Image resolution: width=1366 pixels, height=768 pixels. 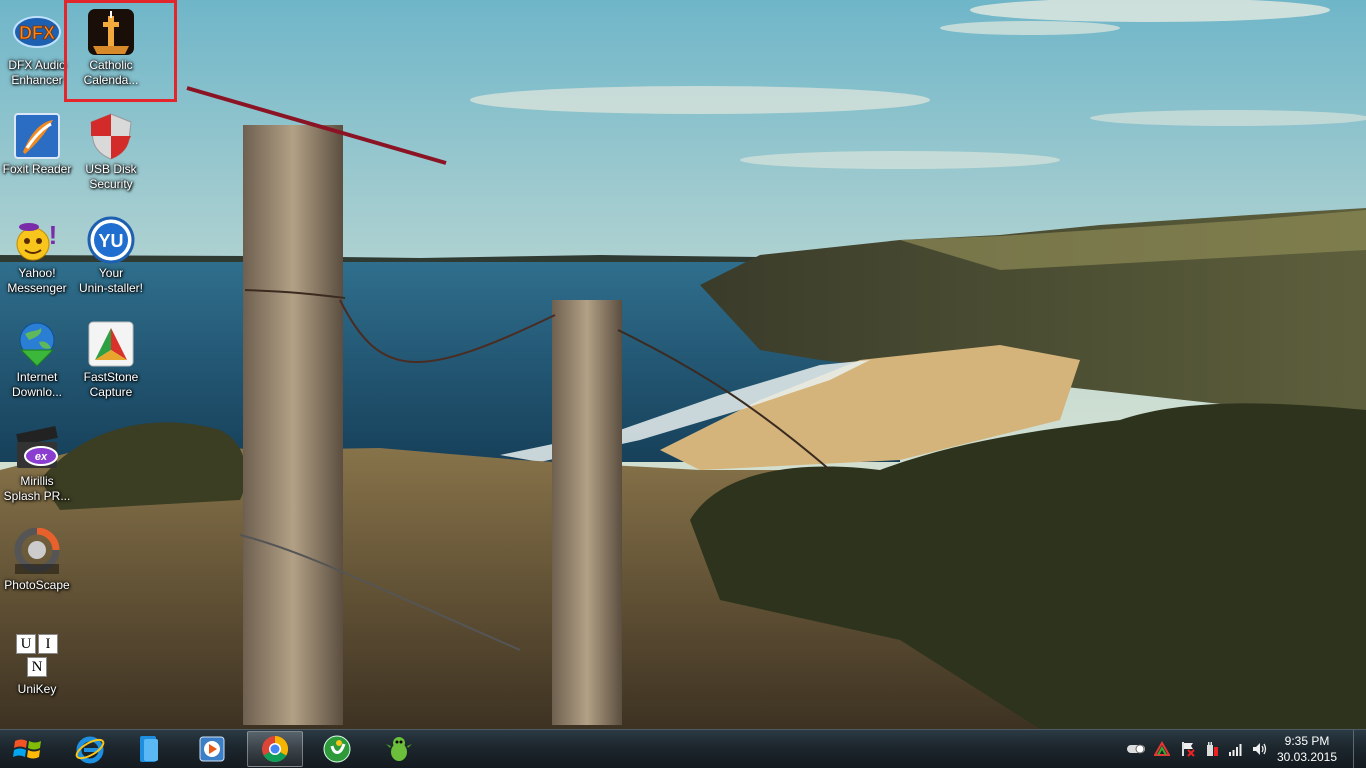 I want to click on desktop-icon-yahoo-messenger: ! Yahoo! Messenger, so click(x=37, y=260).